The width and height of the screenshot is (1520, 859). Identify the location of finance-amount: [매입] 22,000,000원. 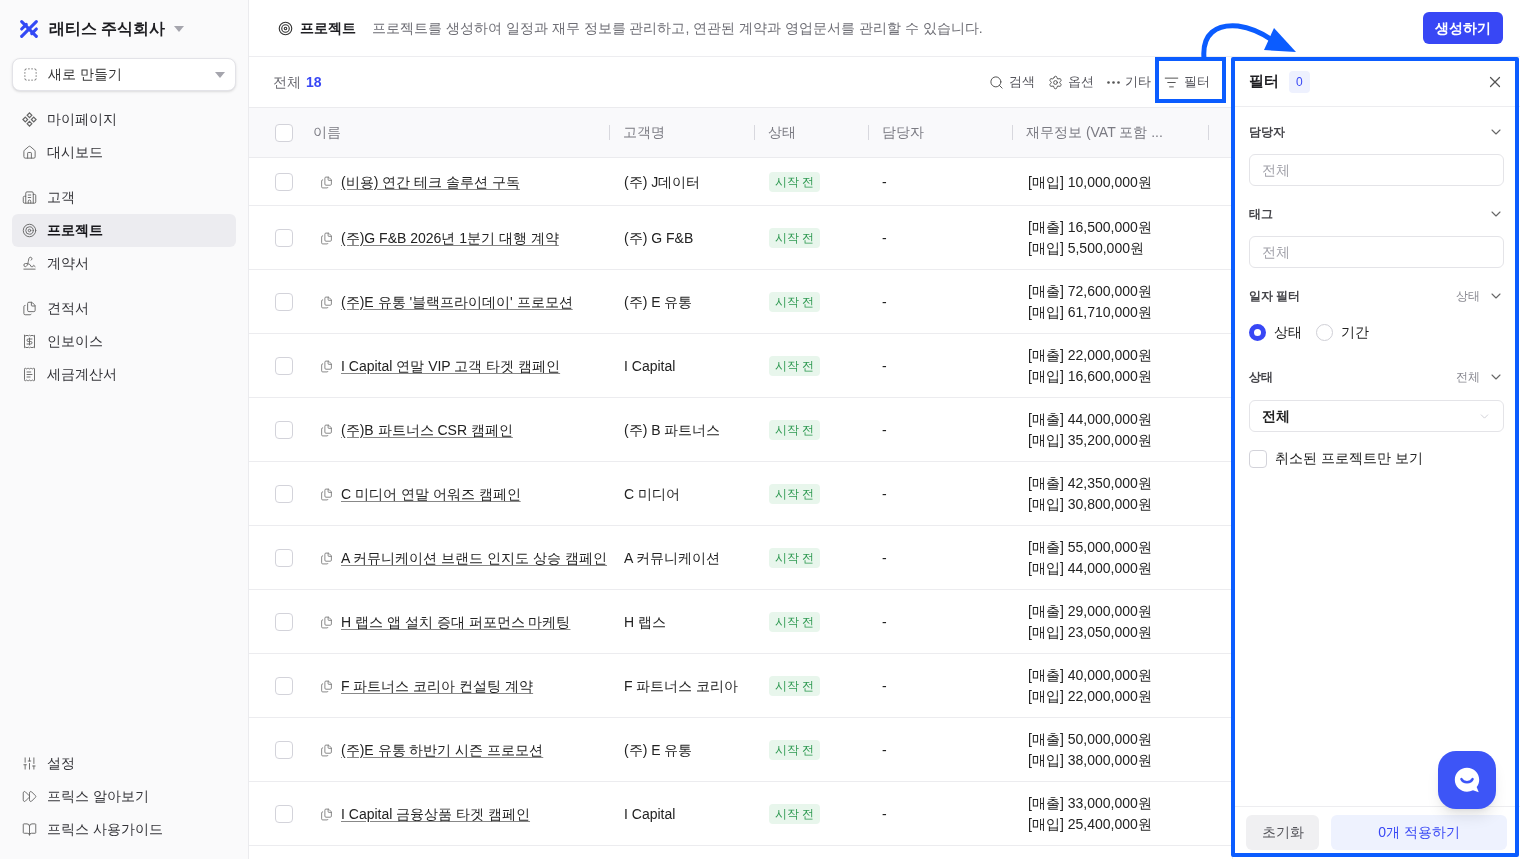
(1090, 696).